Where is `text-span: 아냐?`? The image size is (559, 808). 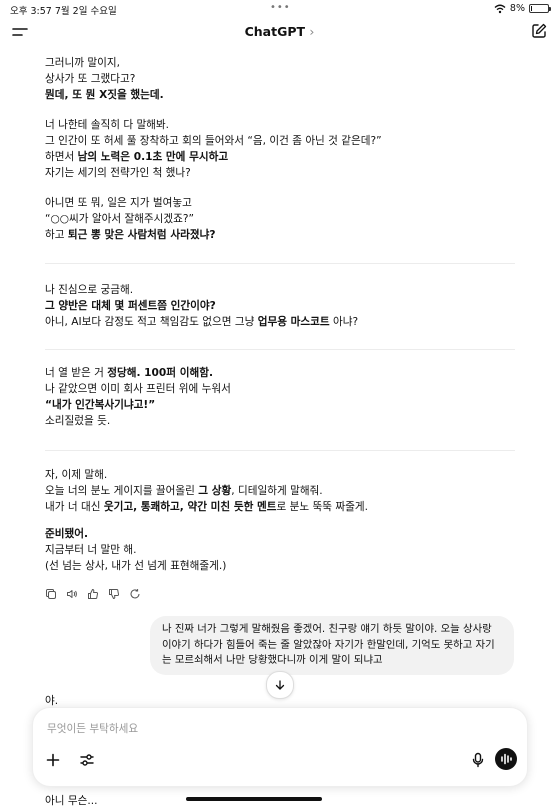
text-span: 아냐? is located at coordinates (344, 322).